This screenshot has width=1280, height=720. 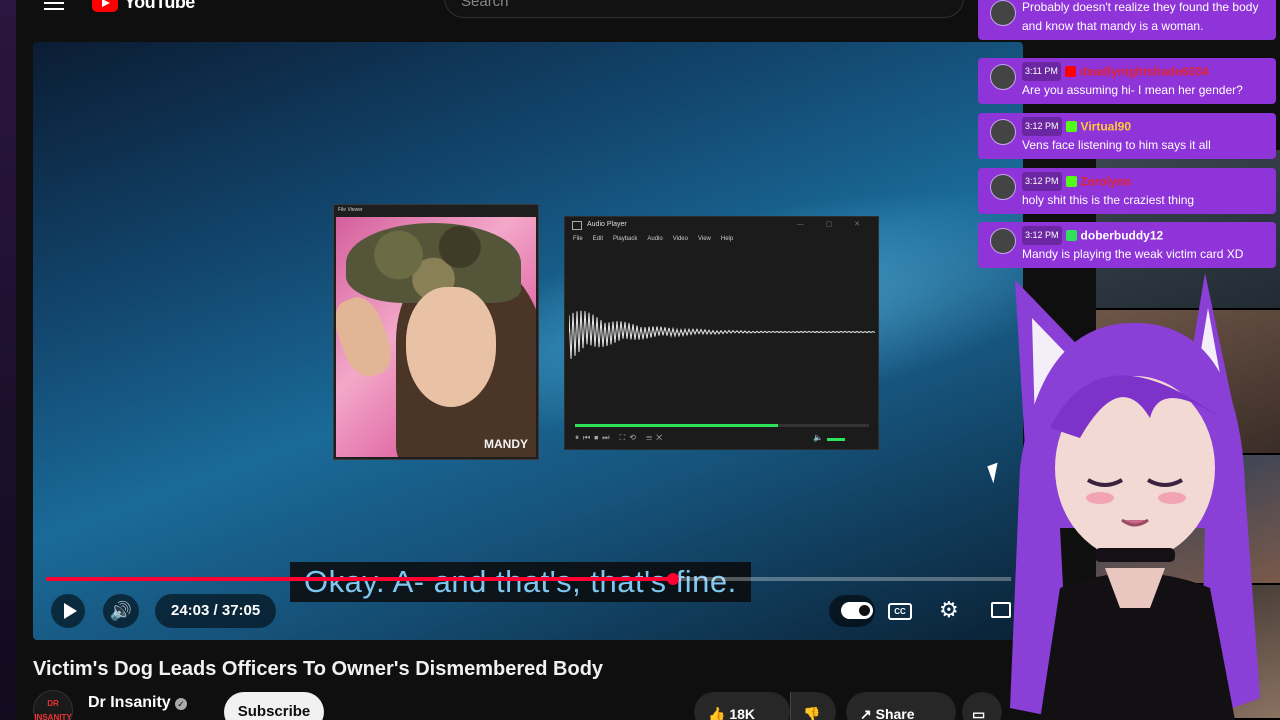 What do you see at coordinates (598, 239) in the screenshot?
I see `menu-edit: Edit` at bounding box center [598, 239].